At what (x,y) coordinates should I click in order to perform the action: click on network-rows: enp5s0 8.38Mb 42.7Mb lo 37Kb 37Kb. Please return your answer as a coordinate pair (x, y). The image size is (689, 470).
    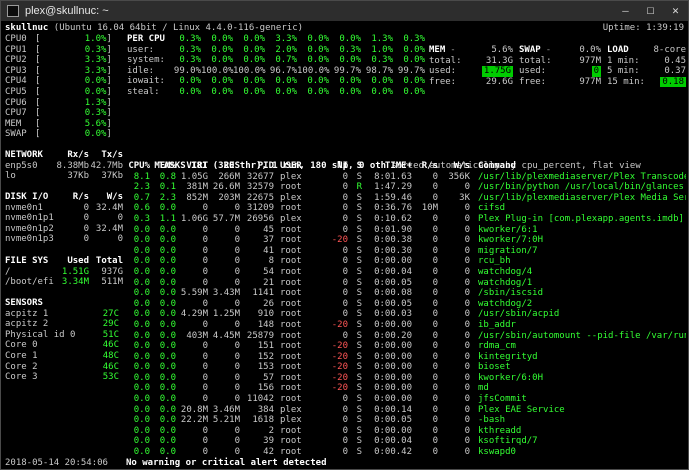
    Looking at the image, I should click on (65, 171).